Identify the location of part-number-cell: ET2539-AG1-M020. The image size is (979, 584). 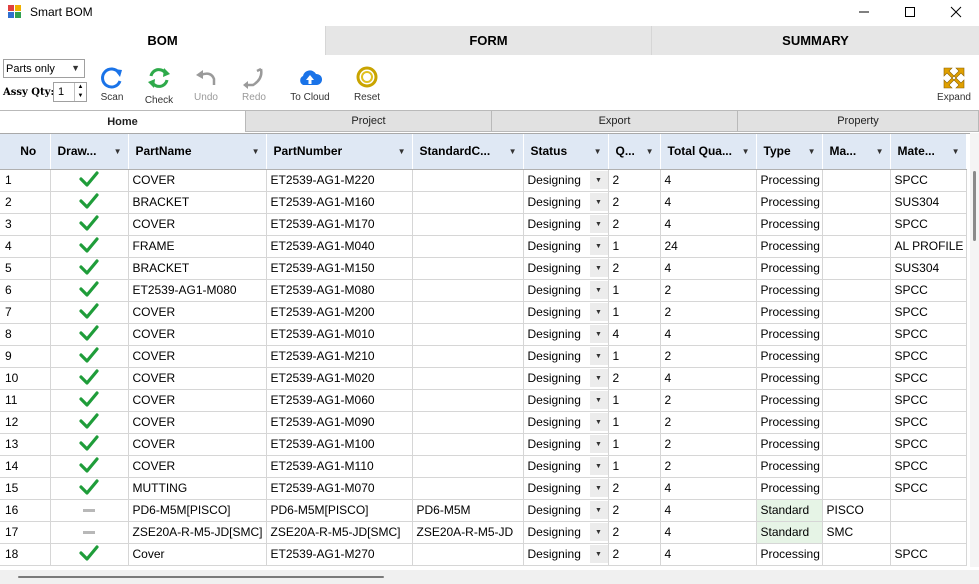
(339, 378).